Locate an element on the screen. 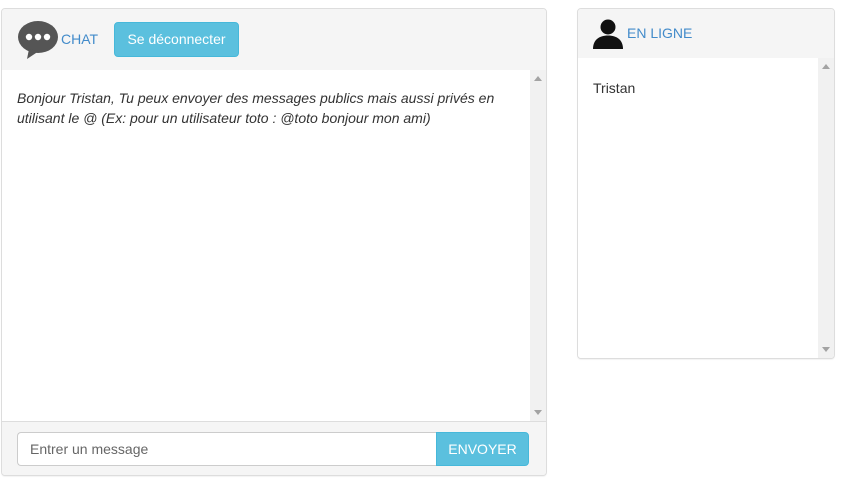 The width and height of the screenshot is (841, 482). online-title: EN LIGNE is located at coordinates (660, 33).